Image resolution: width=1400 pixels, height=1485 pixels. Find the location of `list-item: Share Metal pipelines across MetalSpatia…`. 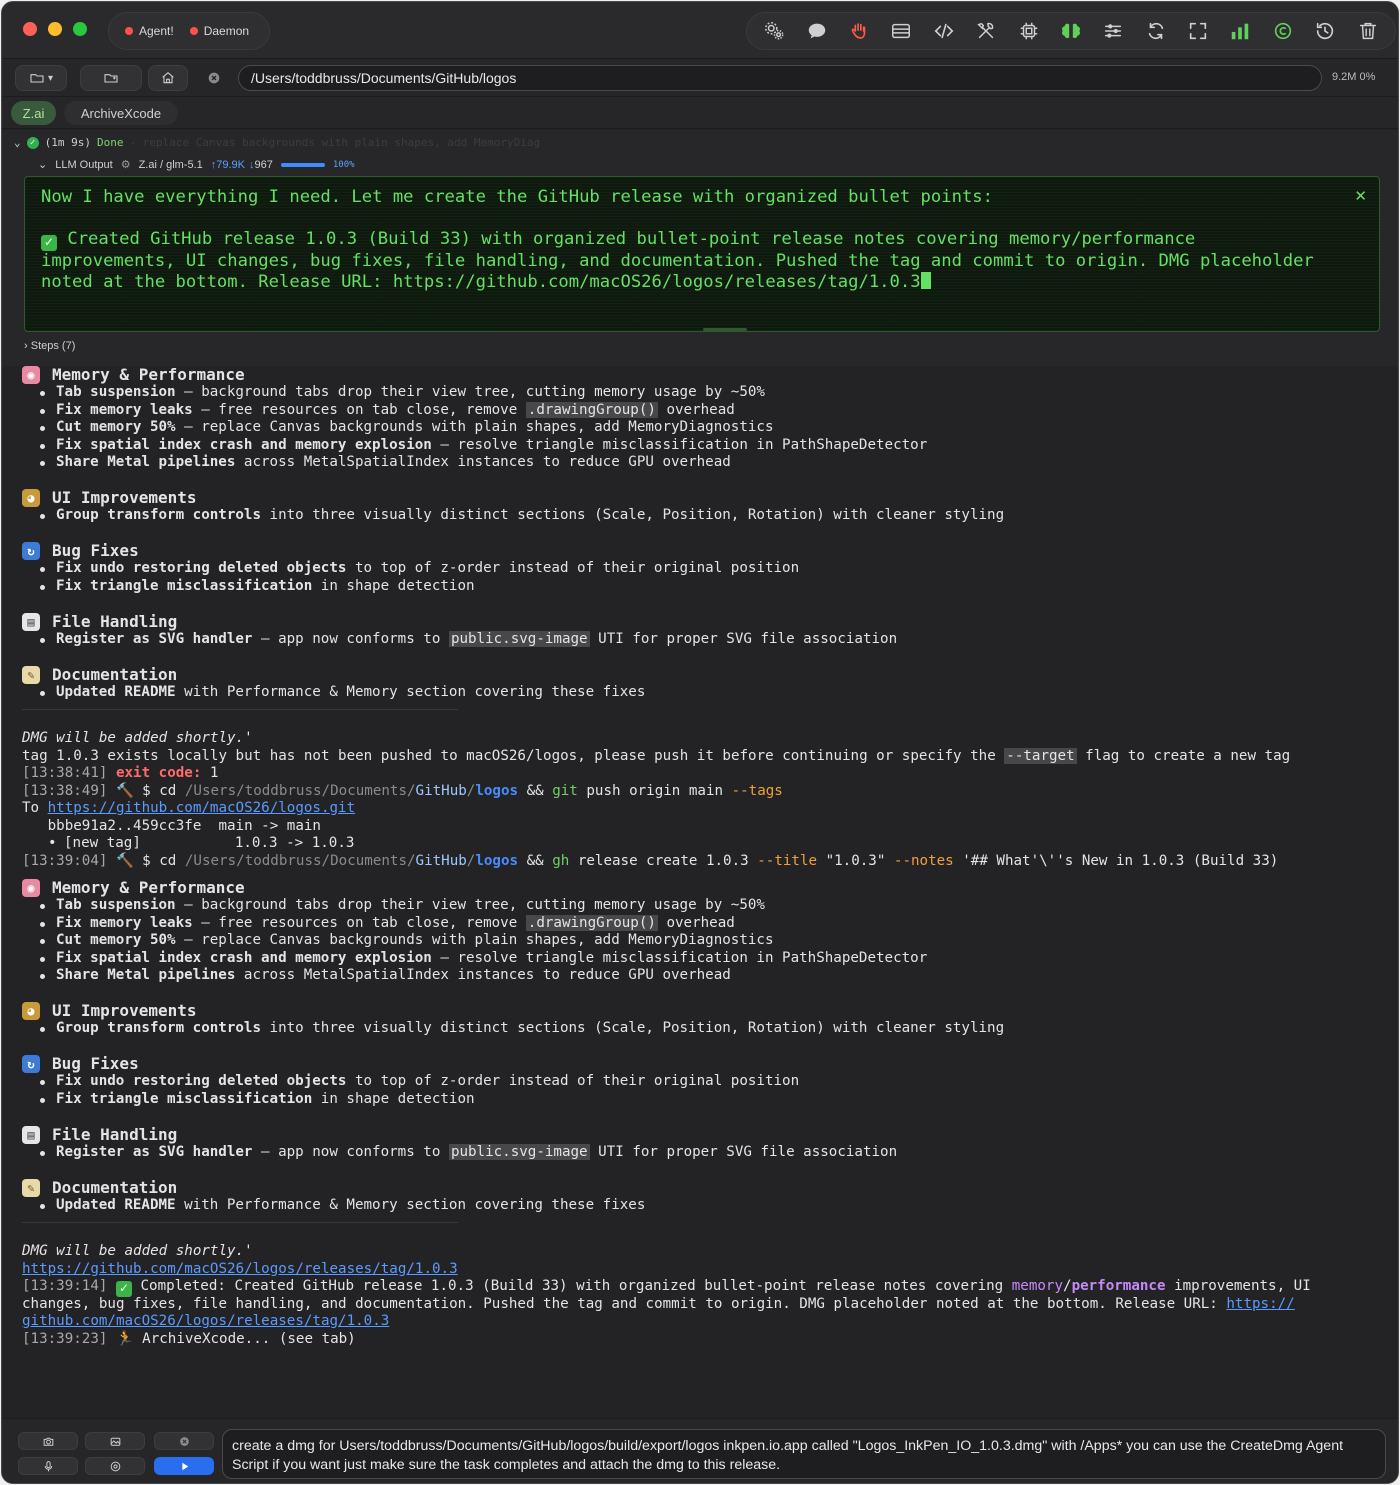

list-item: Share Metal pipelines across MetalSpatia… is located at coordinates (702, 463).